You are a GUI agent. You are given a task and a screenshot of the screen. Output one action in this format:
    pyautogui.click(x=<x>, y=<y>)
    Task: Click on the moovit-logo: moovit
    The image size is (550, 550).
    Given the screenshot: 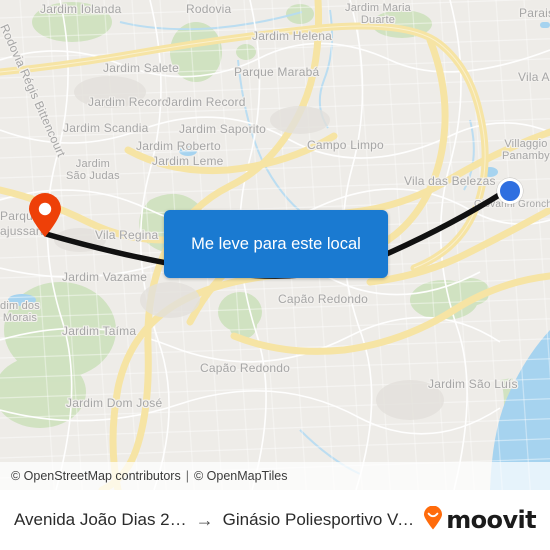 What is the action you would take?
    pyautogui.click(x=480, y=520)
    